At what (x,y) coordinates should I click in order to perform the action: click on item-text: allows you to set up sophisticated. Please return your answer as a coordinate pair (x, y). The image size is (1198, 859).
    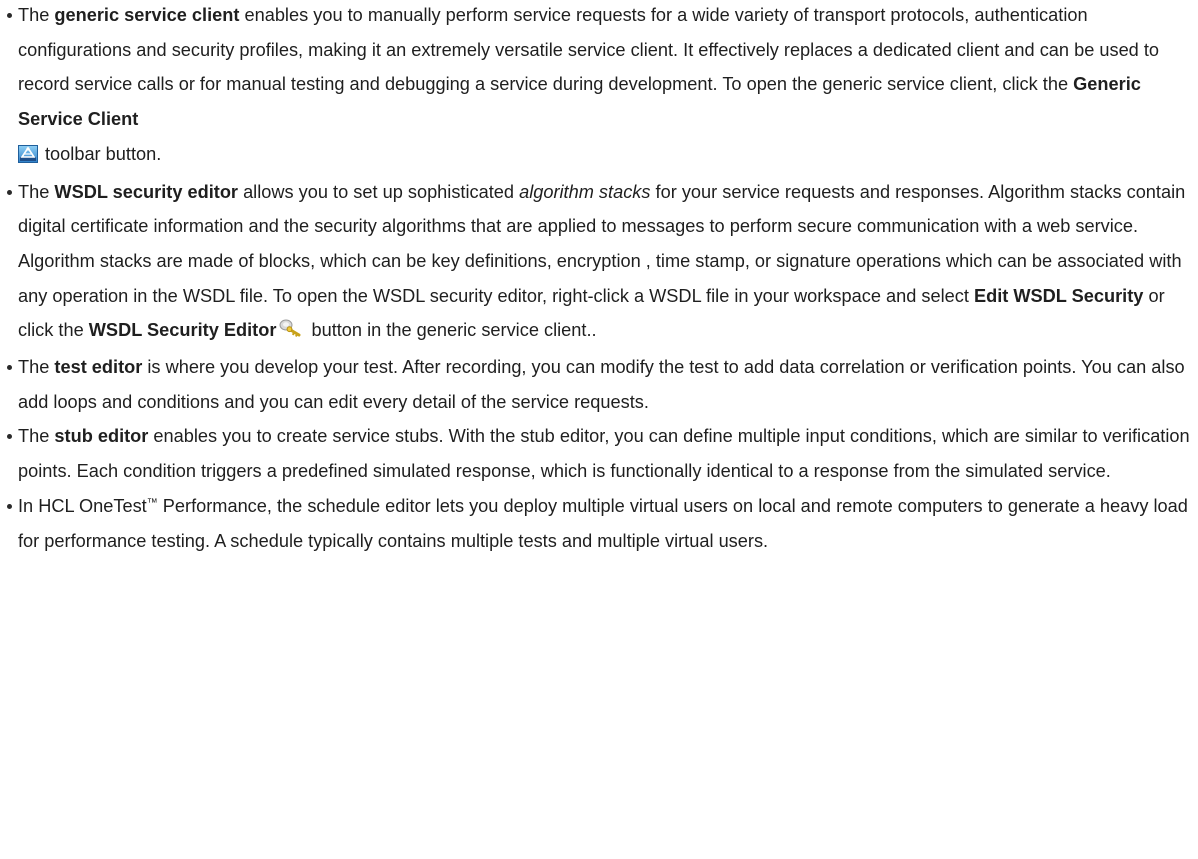
    Looking at the image, I should click on (379, 191).